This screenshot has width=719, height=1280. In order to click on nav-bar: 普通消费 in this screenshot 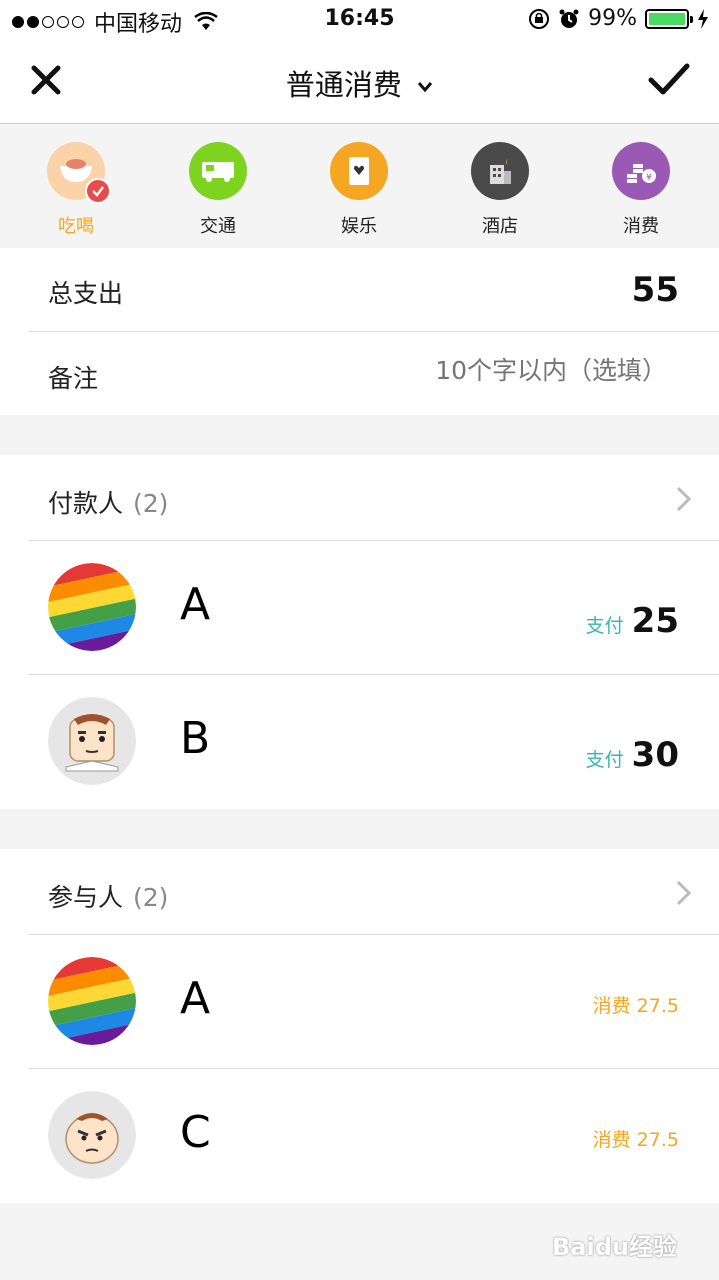, I will do `click(359, 82)`.